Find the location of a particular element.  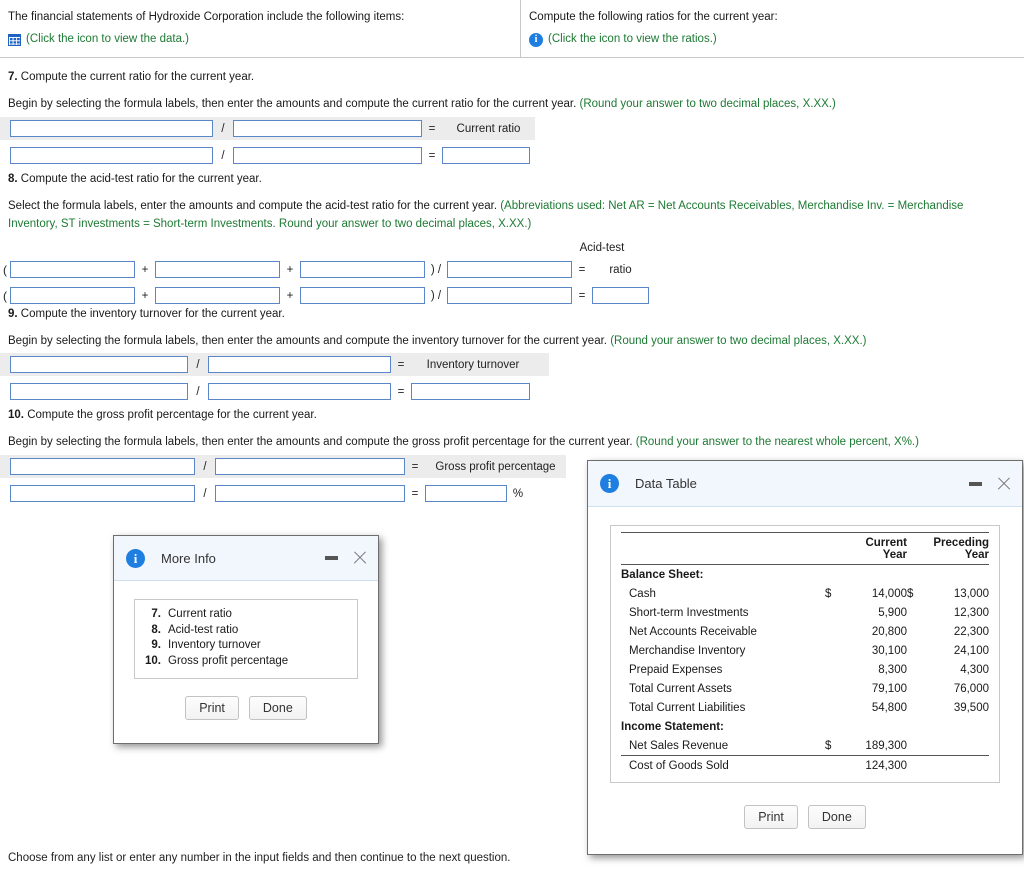

q9-result-label: Inventory turnover is located at coordinates (473, 364).